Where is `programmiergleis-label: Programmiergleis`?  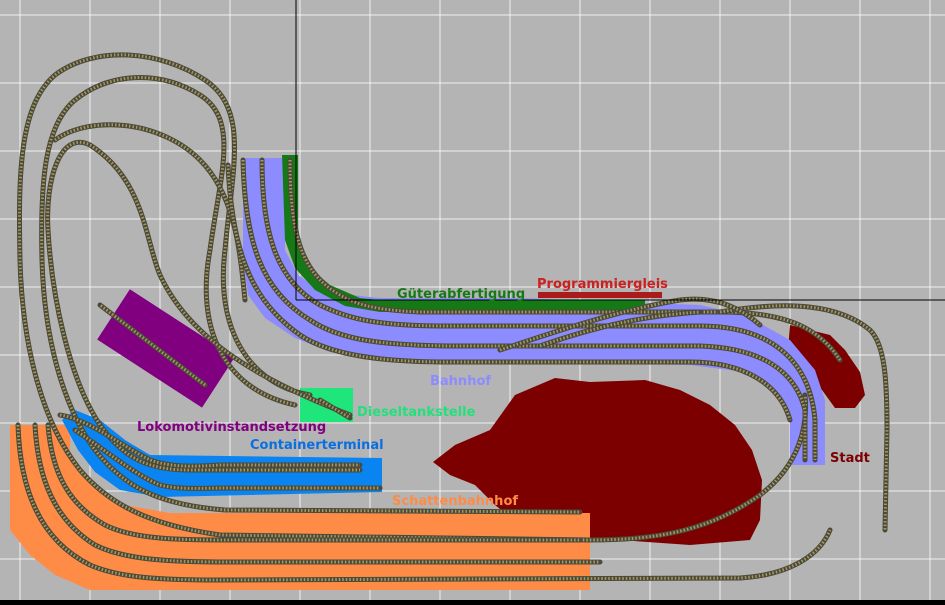
programmiergleis-label: Programmiergleis is located at coordinates (602, 284).